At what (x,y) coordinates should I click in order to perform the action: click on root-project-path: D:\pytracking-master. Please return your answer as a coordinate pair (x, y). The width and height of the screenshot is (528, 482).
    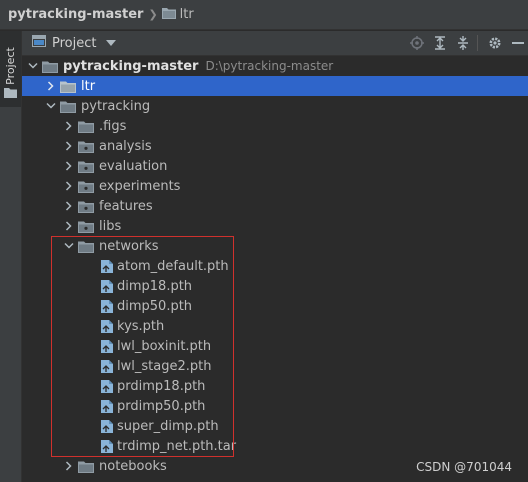
    Looking at the image, I should click on (269, 66).